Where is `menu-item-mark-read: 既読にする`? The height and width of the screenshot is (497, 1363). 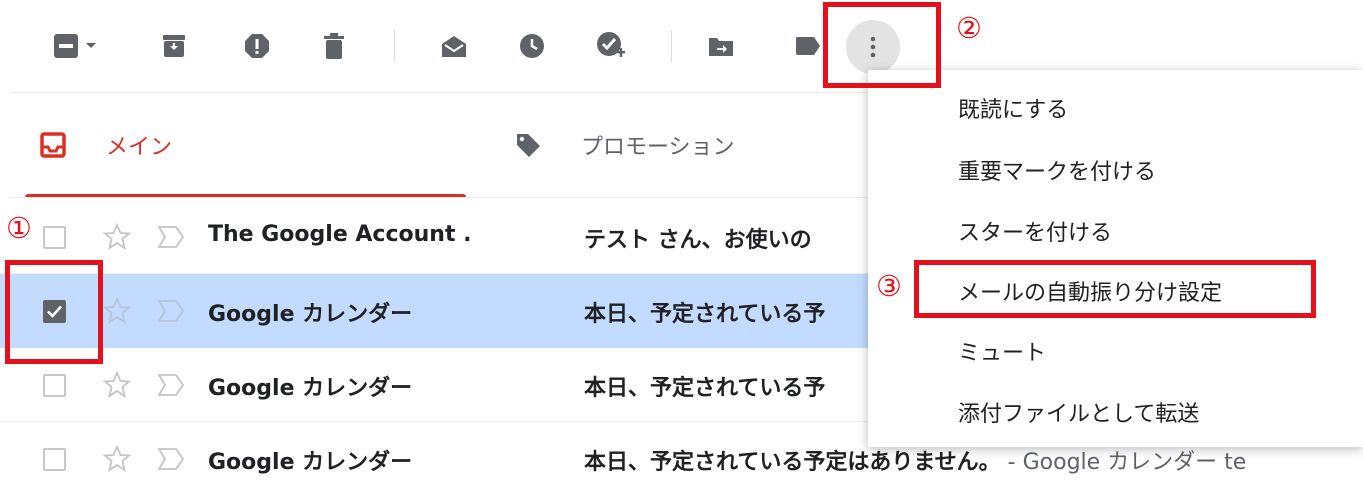
menu-item-mark-read: 既読にする is located at coordinates (1013, 108).